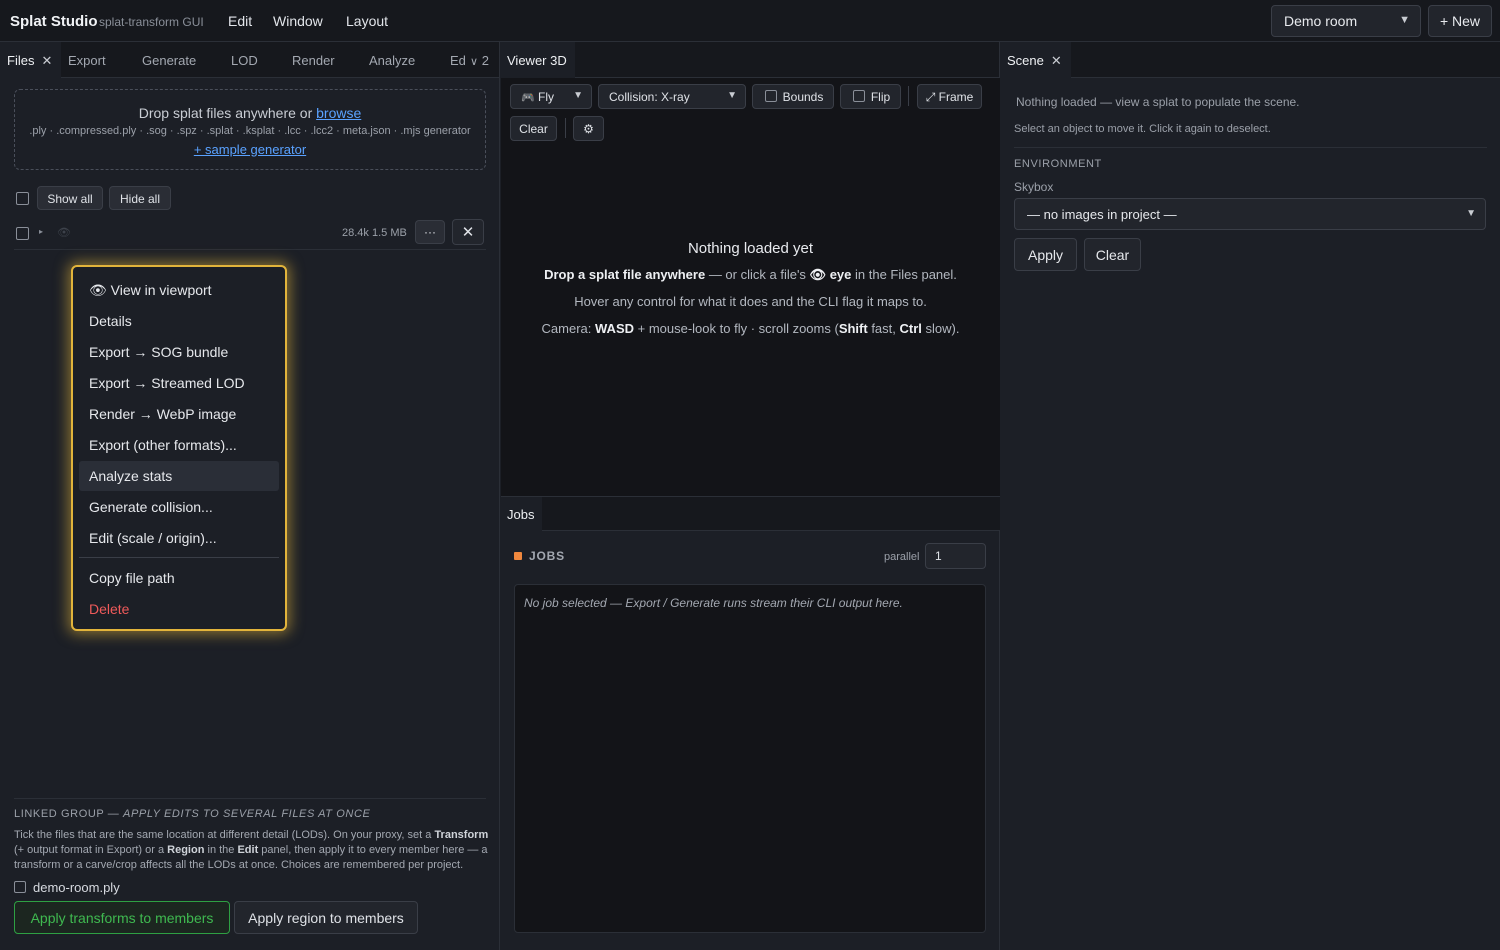 This screenshot has width=1500, height=950. I want to click on menu-item-copy-path: Copy file path, so click(179, 578).